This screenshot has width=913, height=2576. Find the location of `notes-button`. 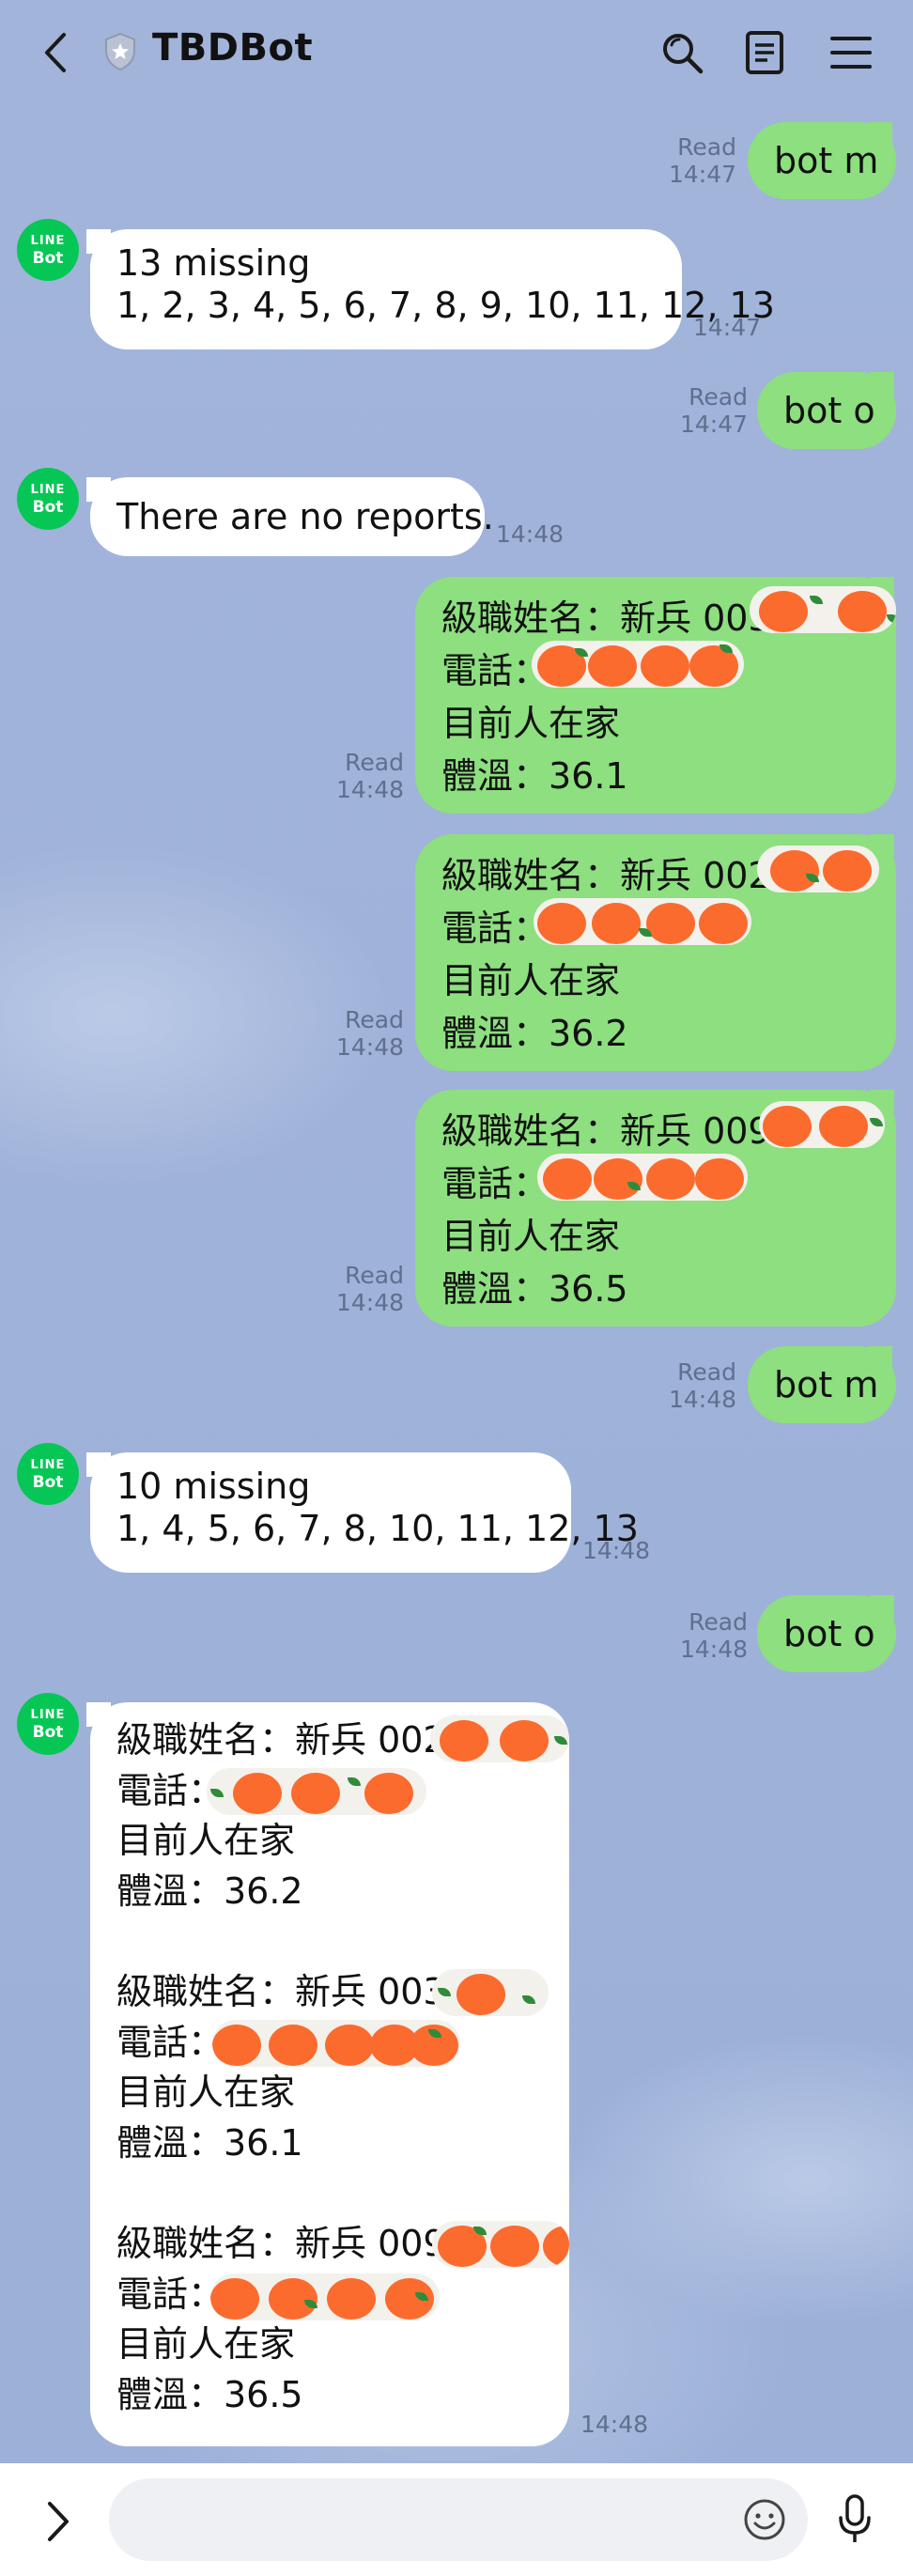

notes-button is located at coordinates (764, 52).